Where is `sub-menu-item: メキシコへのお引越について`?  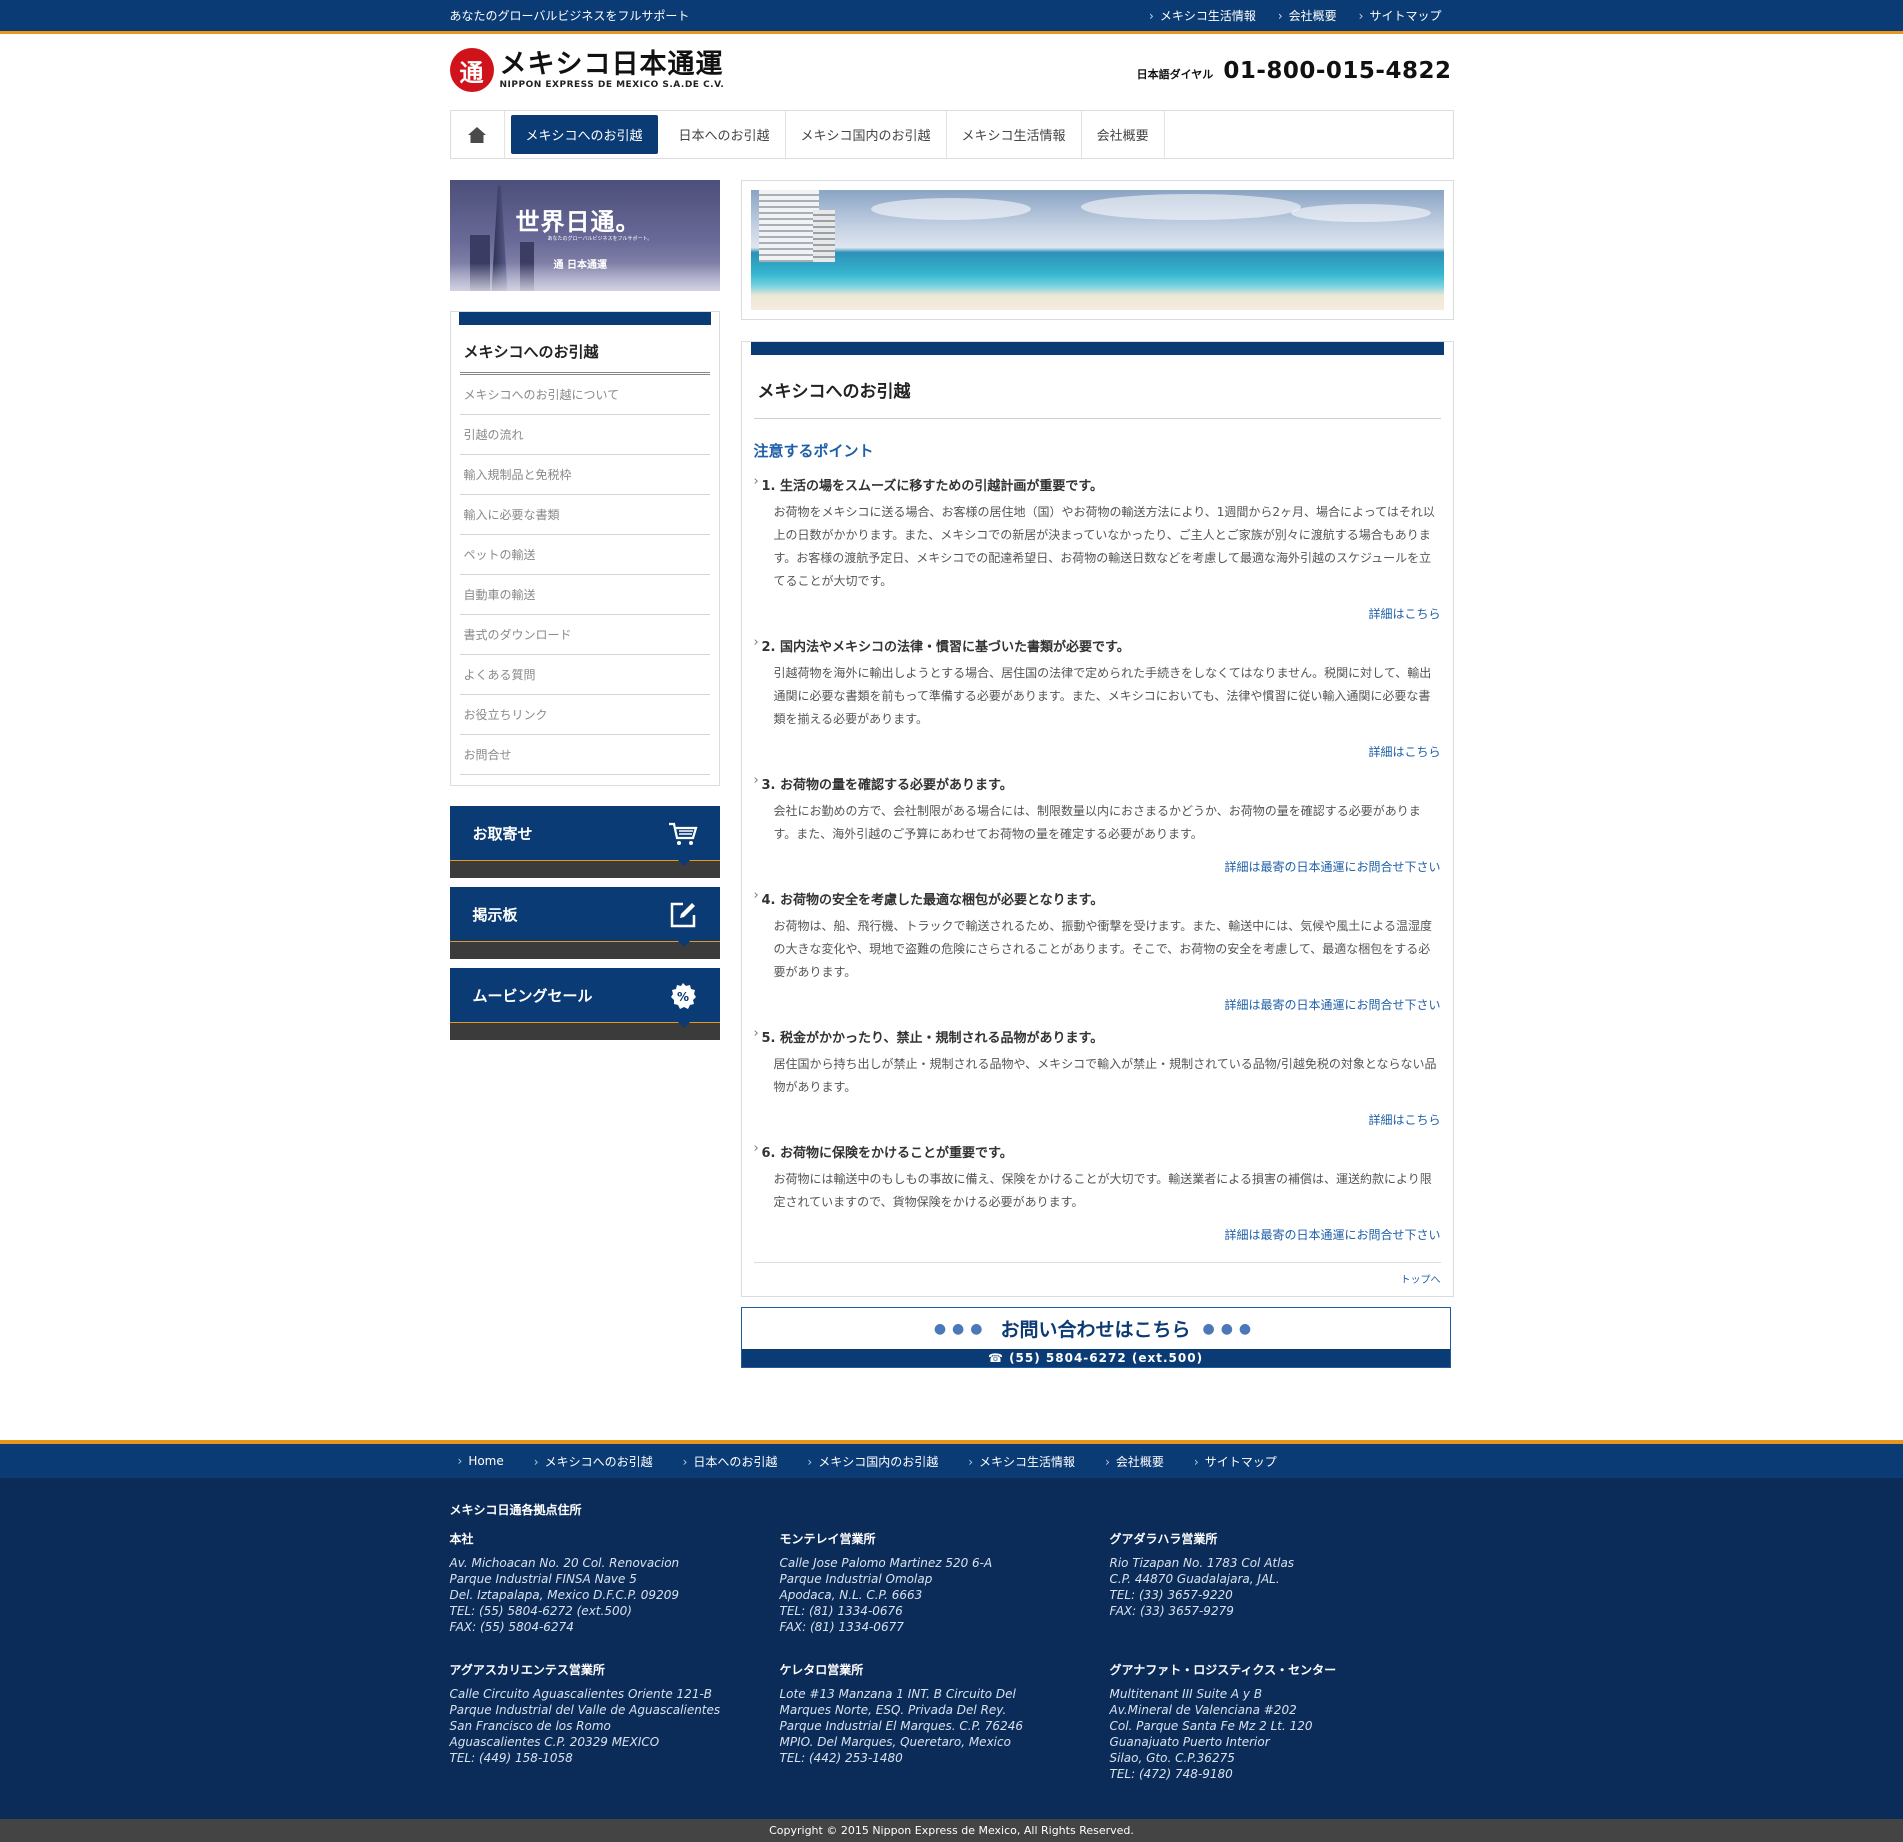 sub-menu-item: メキシコへのお引越について is located at coordinates (584, 395).